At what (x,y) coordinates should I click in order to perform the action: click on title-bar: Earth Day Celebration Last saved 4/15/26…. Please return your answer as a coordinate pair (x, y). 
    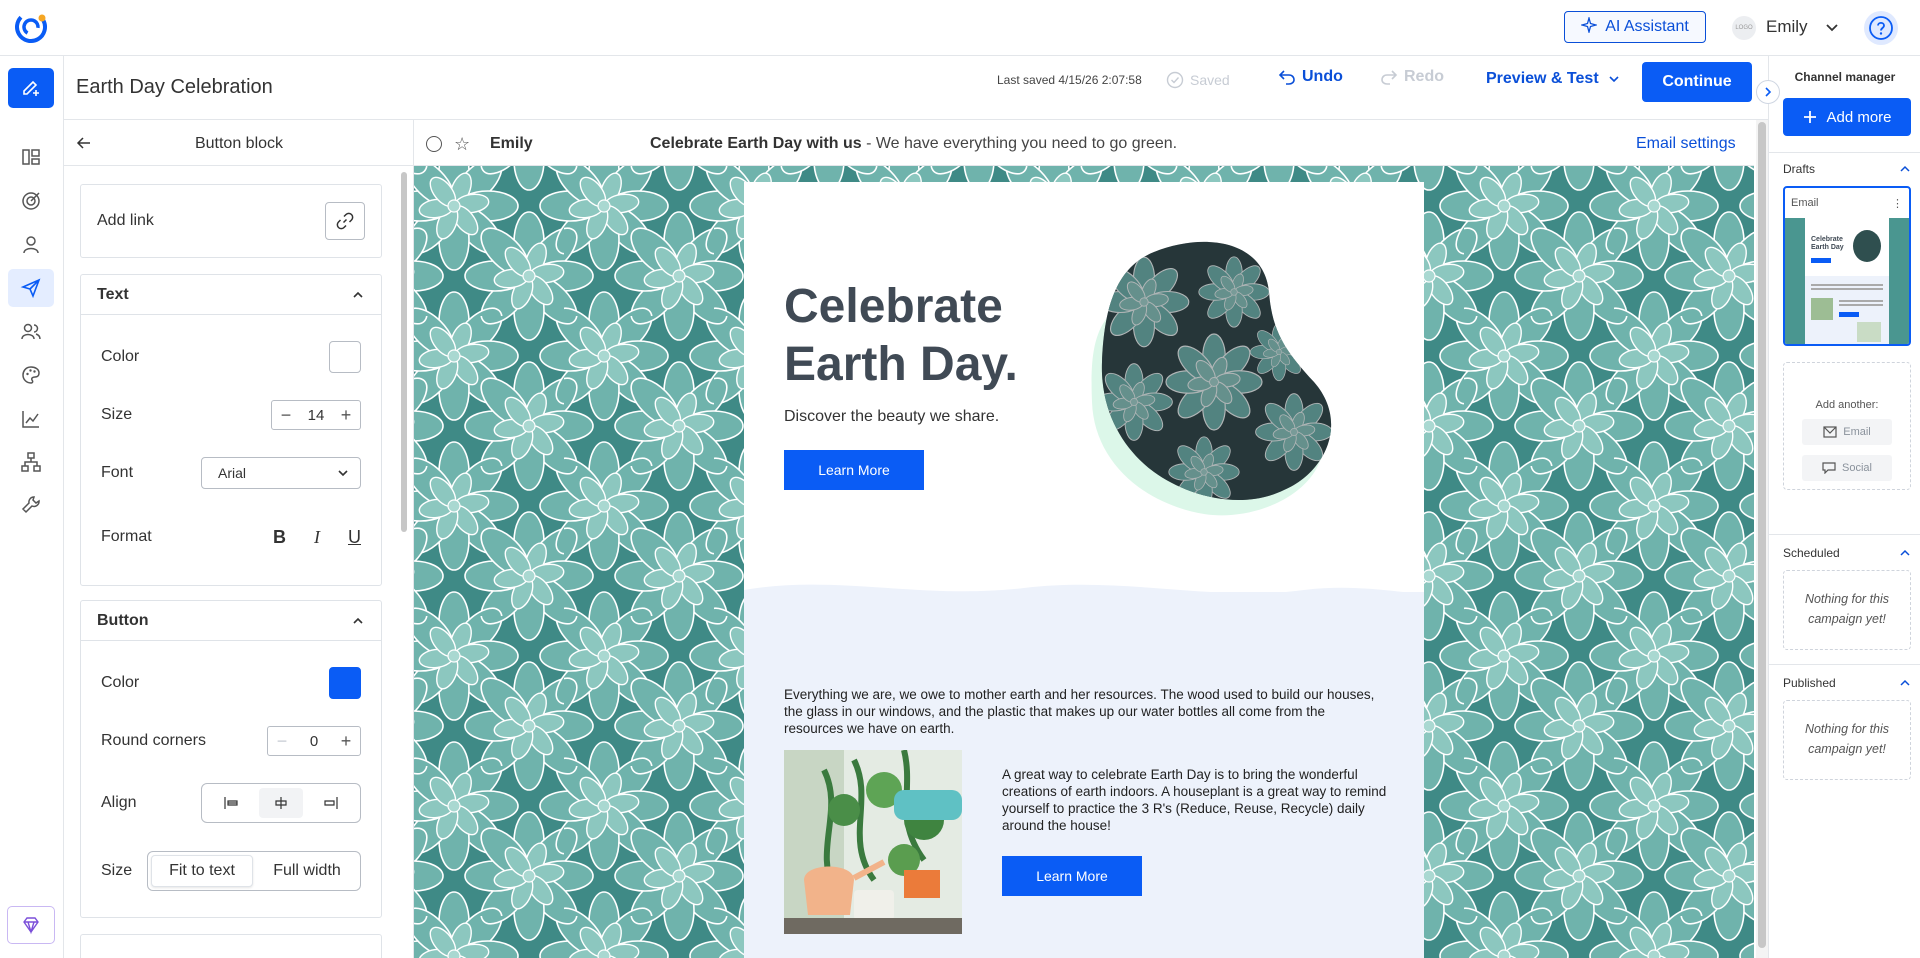
    Looking at the image, I should click on (916, 88).